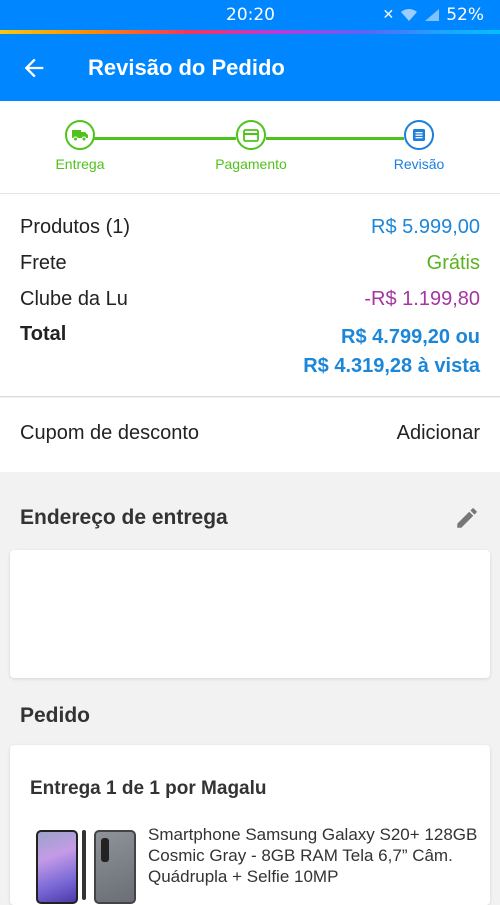 This screenshot has height=905, width=500. Describe the element at coordinates (110, 433) in the screenshot. I see `coupon-label: Cupom de desconto` at that location.